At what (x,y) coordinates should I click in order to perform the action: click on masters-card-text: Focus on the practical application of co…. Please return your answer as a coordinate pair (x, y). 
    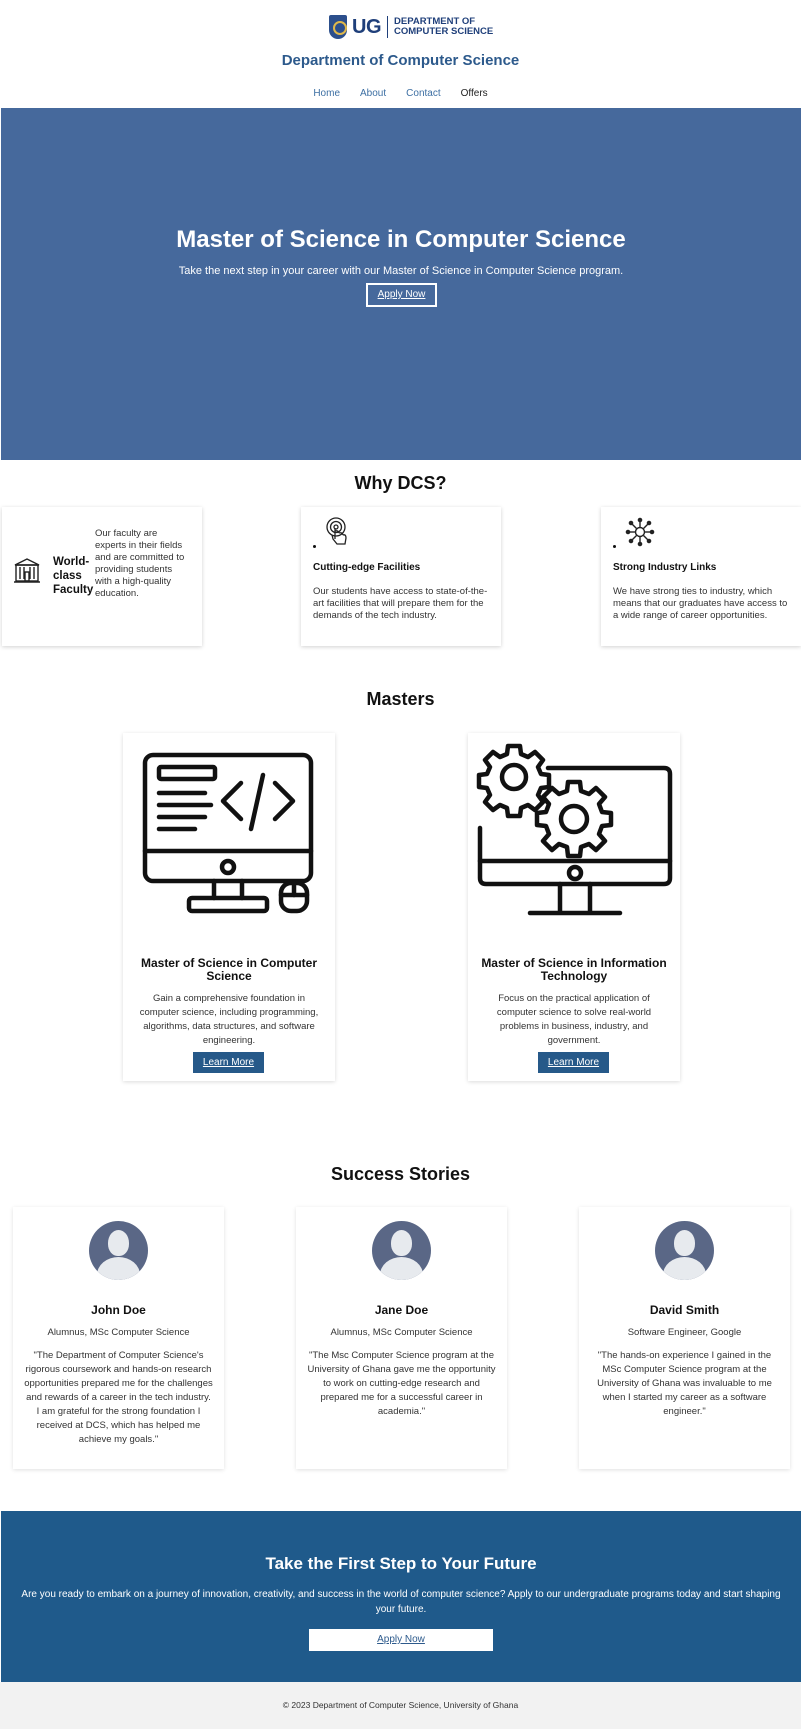
    Looking at the image, I should click on (574, 1019).